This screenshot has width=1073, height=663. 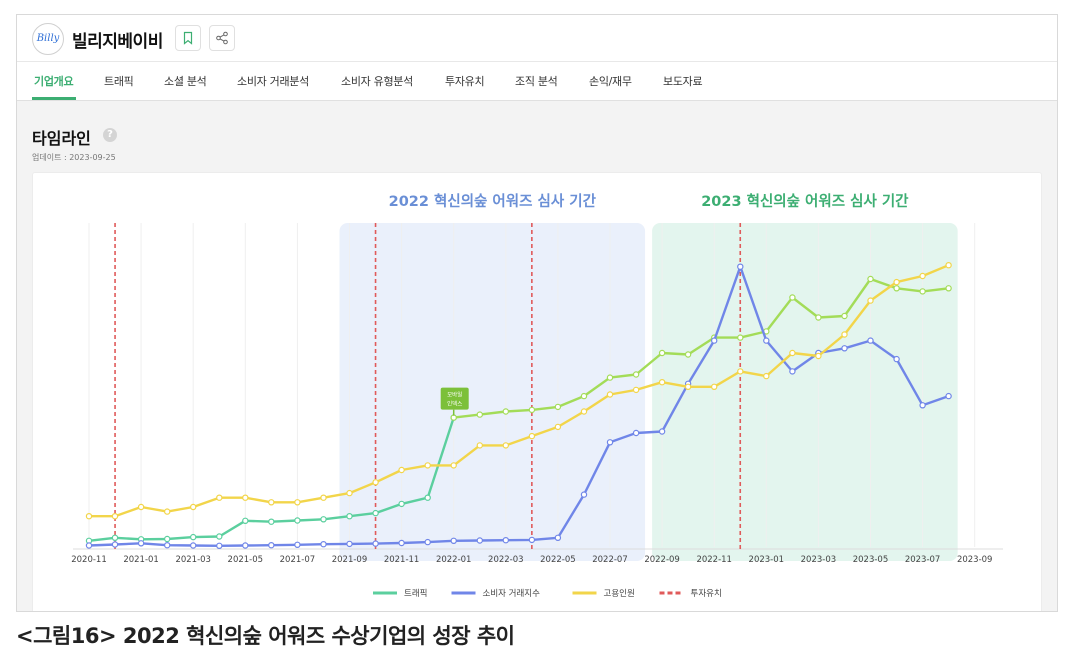 I want to click on help-icon: ?, so click(x=110, y=135).